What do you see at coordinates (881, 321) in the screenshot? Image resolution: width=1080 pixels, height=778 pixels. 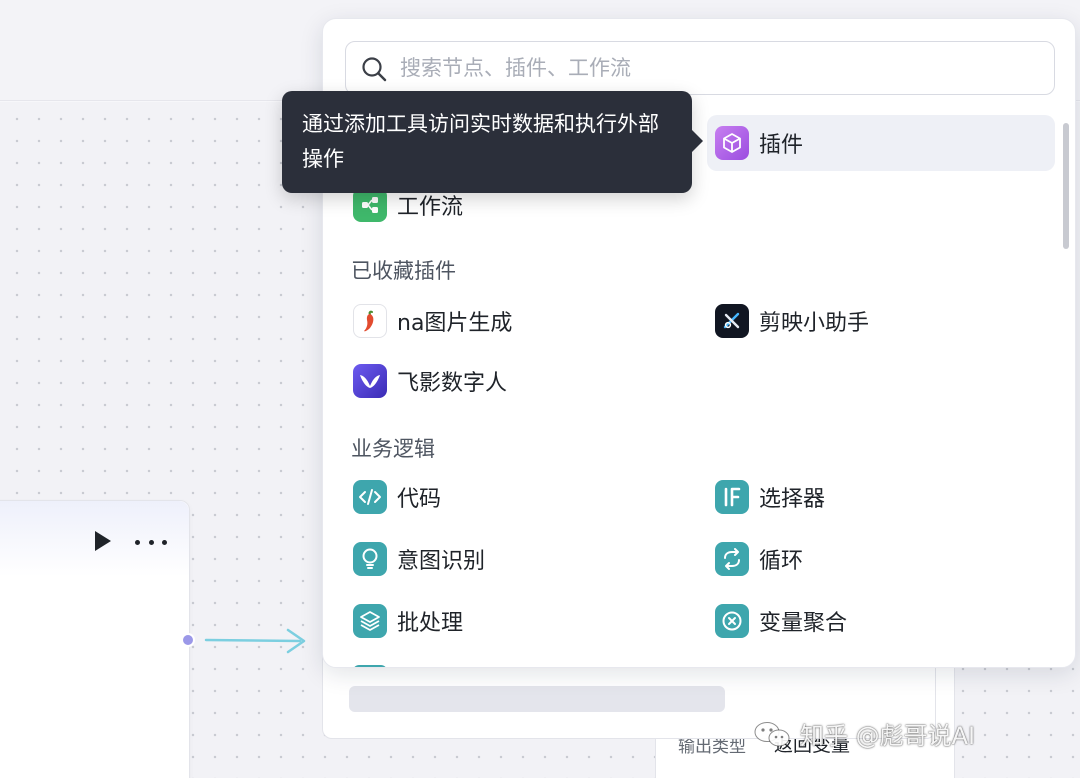 I see `favorite-item-jianying: 剪映小助手` at bounding box center [881, 321].